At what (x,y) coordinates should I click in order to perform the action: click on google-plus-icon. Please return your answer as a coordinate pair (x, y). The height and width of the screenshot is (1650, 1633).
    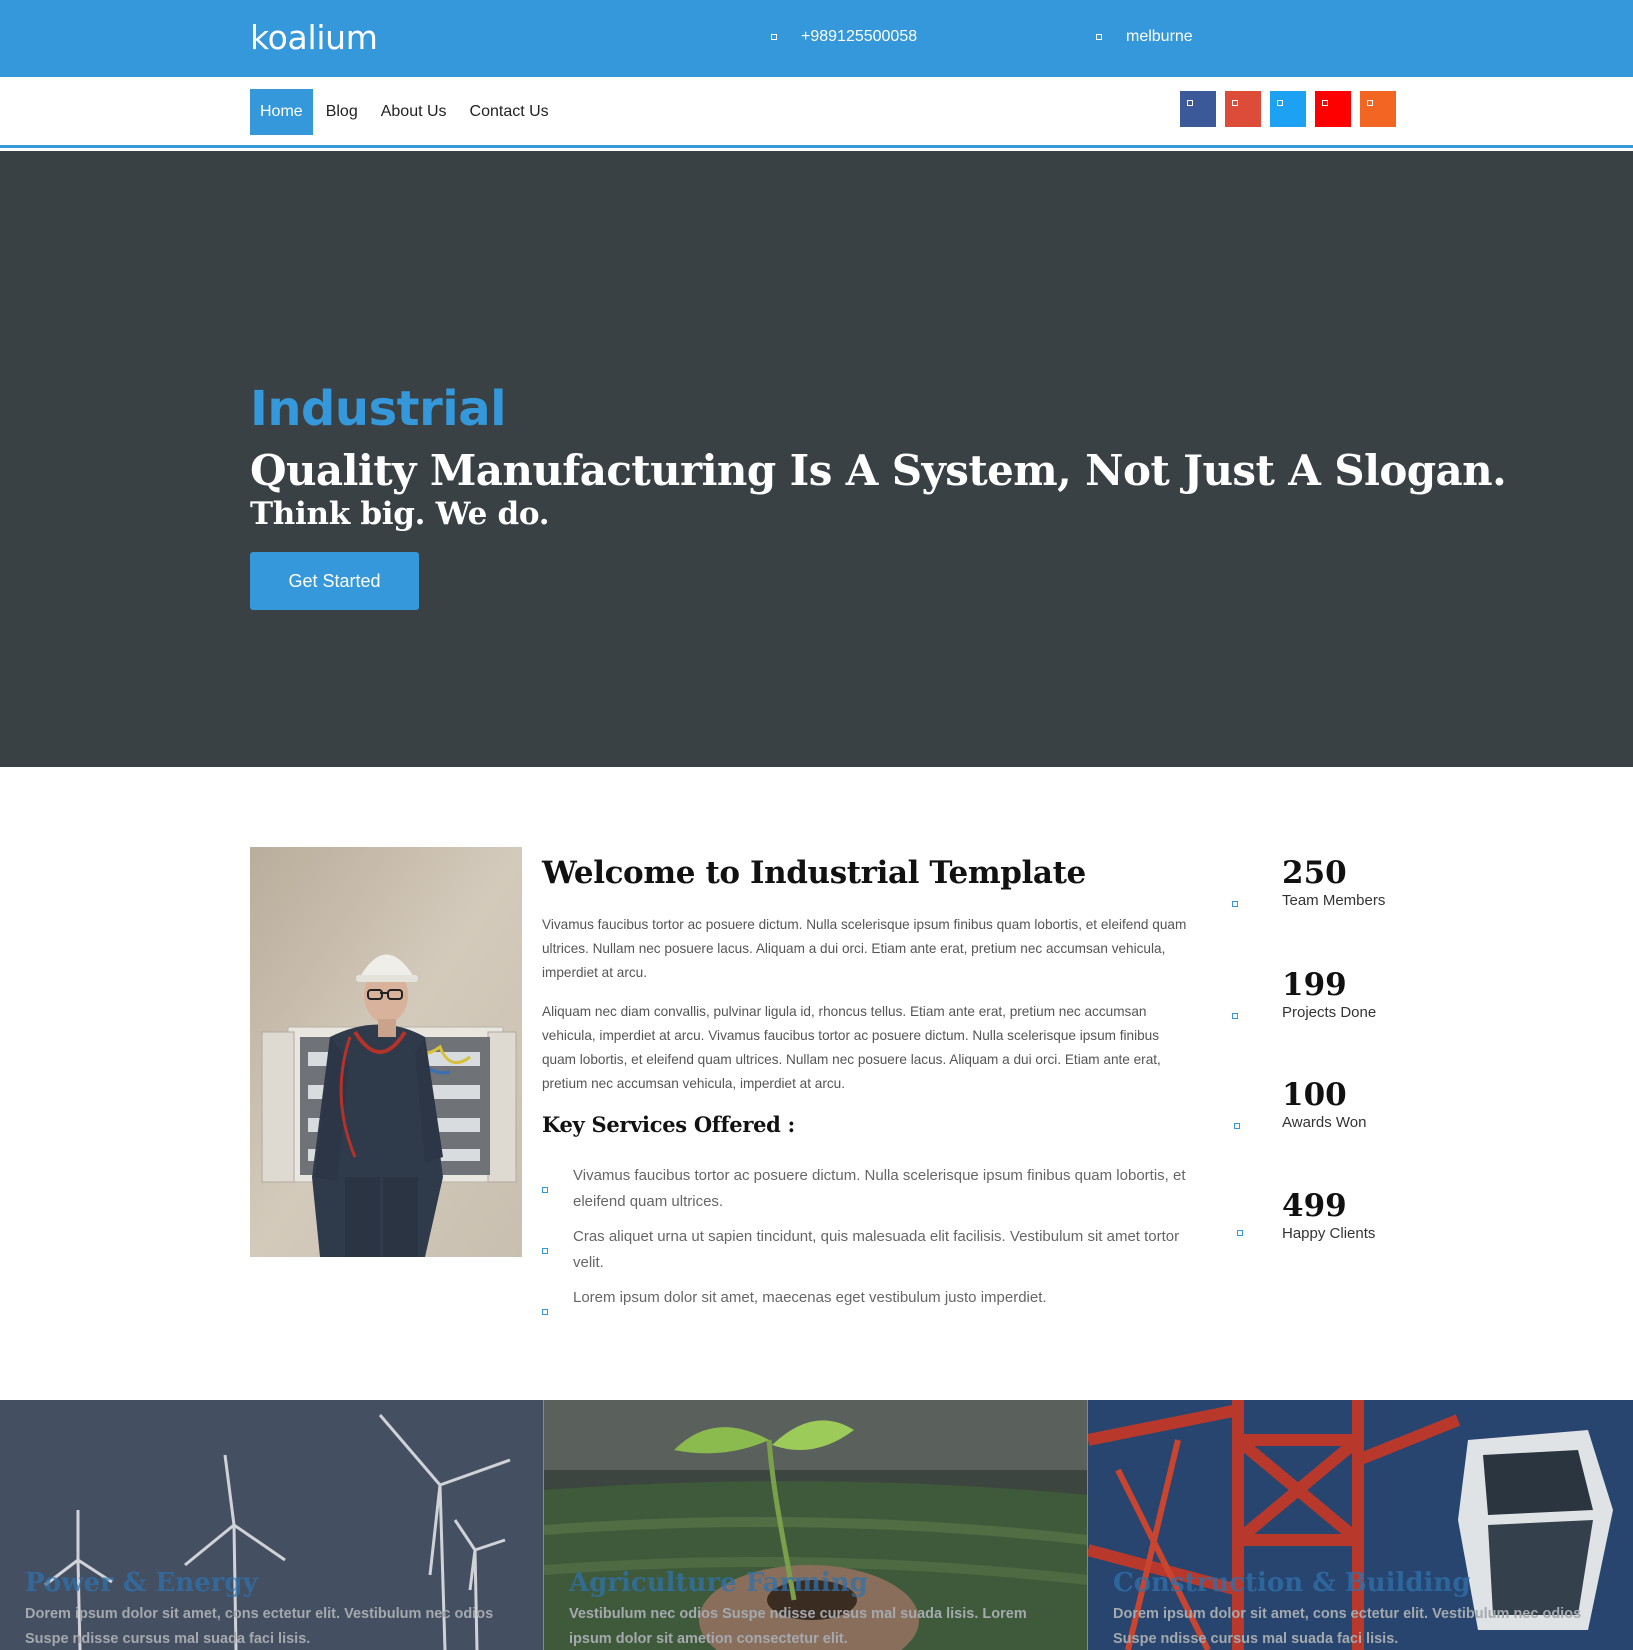
    Looking at the image, I should click on (1235, 103).